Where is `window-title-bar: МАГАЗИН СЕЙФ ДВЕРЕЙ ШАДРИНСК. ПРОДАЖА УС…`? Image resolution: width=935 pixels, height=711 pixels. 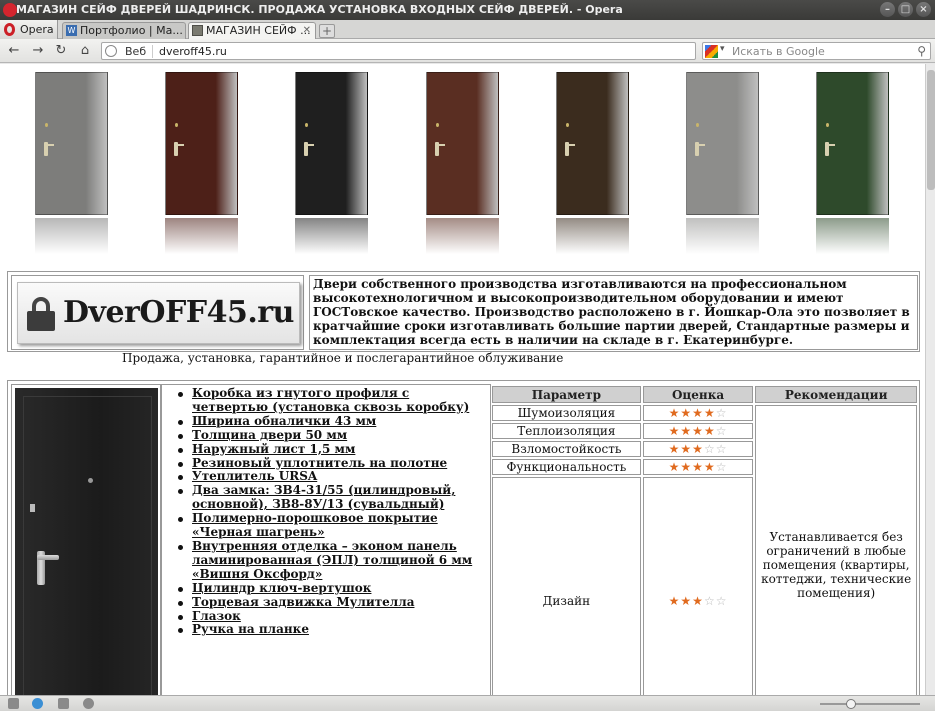
window-title-bar: МАГАЗИН СЕЙФ ДВЕРЕЙ ШАДРИНСК. ПРОДАЖА УС… is located at coordinates (467, 10).